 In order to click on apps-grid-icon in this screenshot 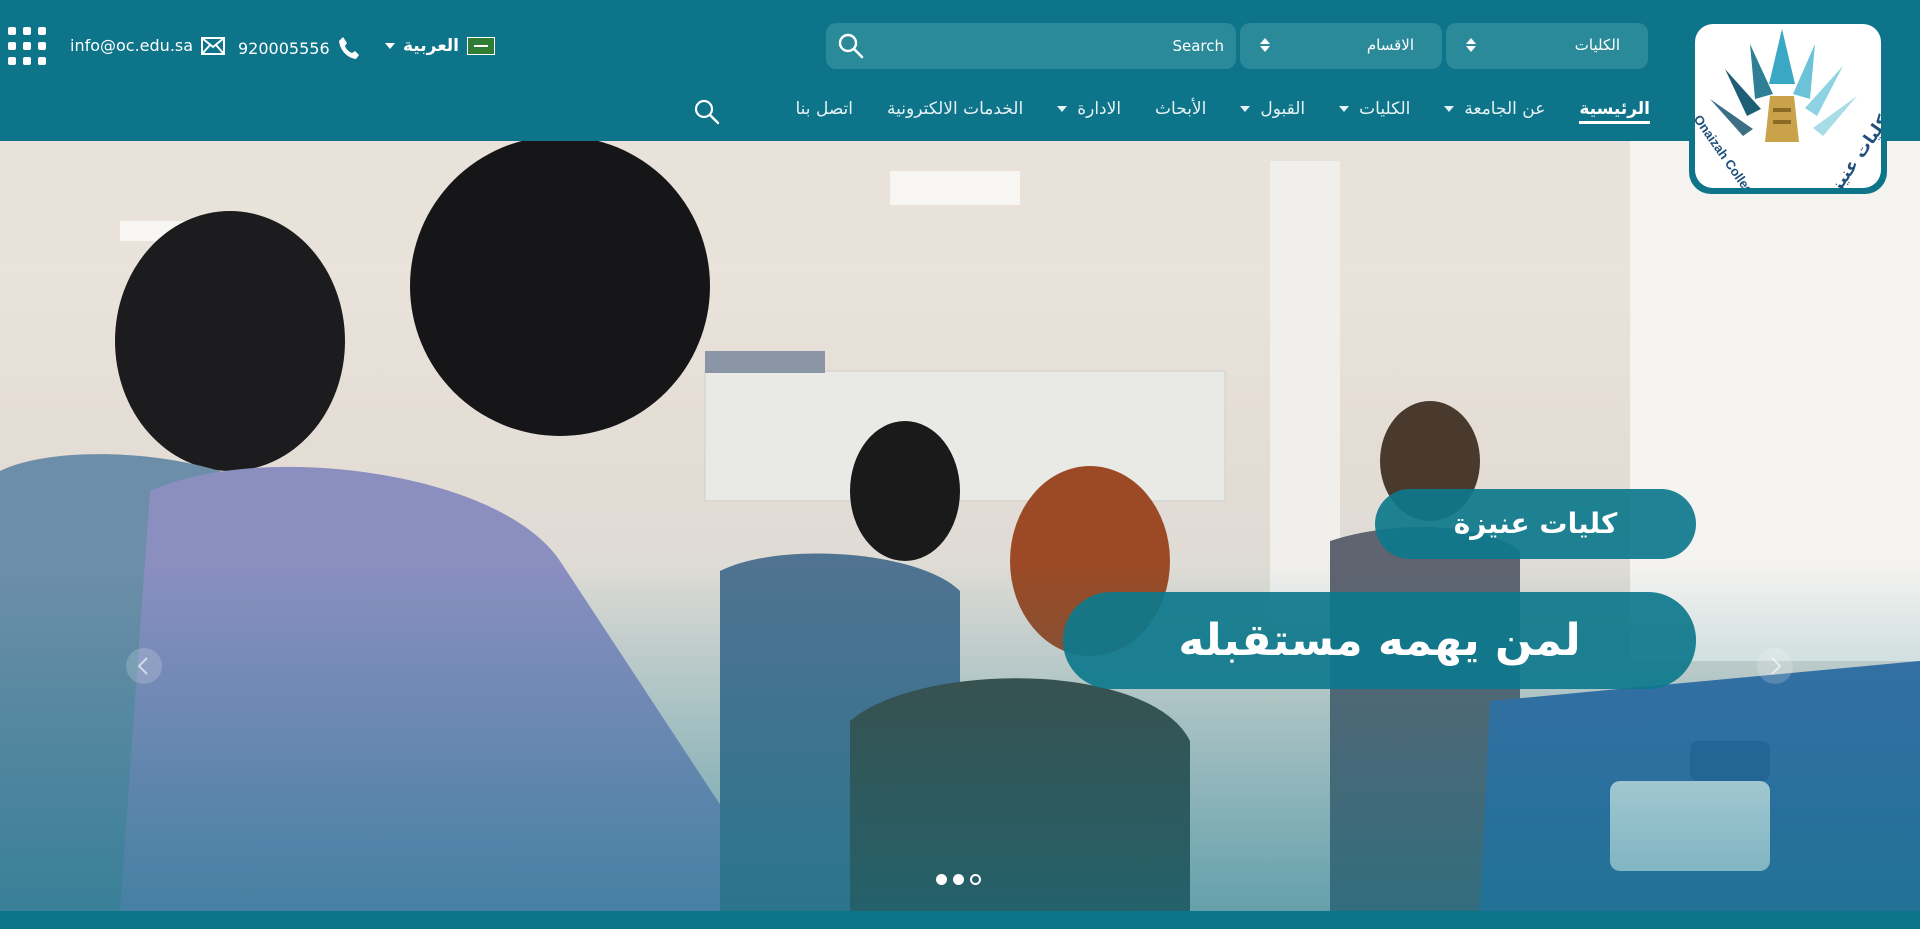, I will do `click(27, 46)`.